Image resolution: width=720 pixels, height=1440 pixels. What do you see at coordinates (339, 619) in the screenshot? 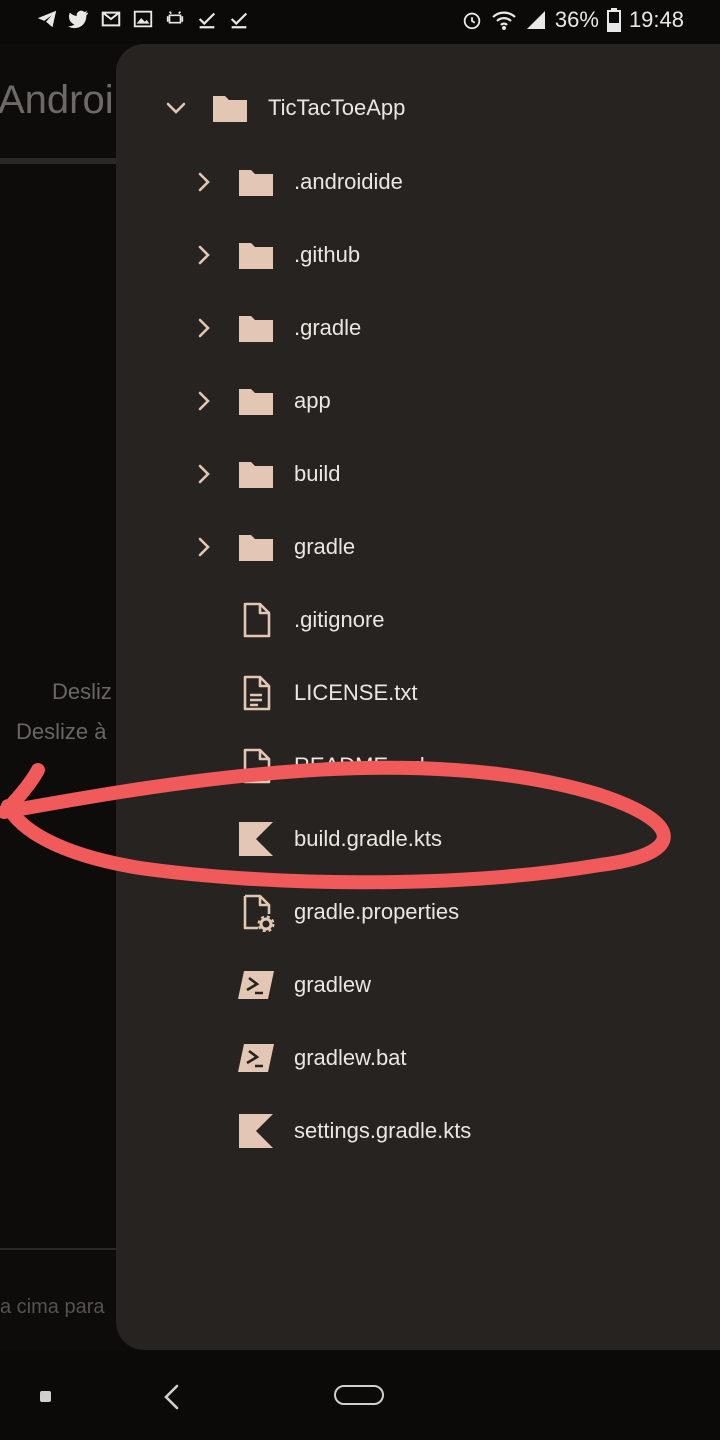
I see `file-tree-label: .gitignore` at bounding box center [339, 619].